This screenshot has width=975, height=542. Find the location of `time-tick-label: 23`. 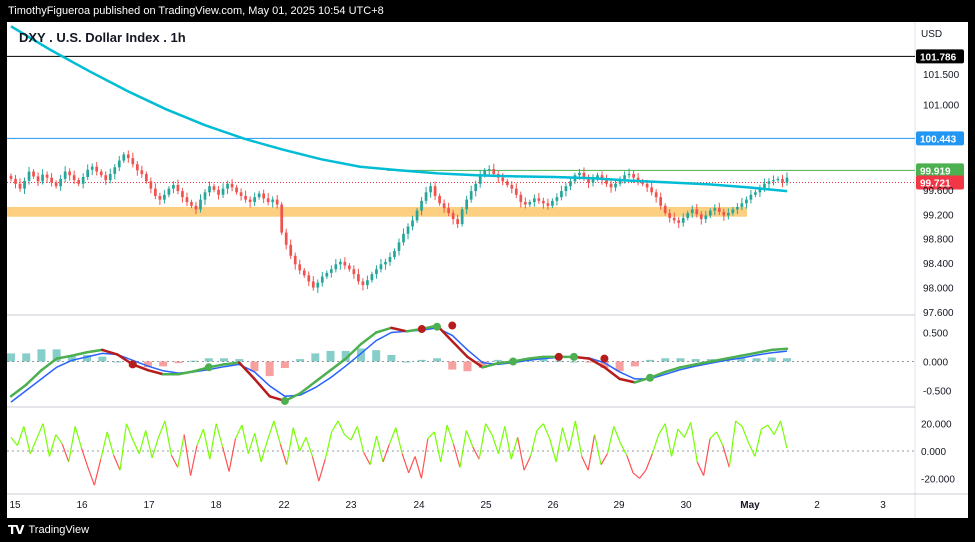

time-tick-label: 23 is located at coordinates (351, 505).